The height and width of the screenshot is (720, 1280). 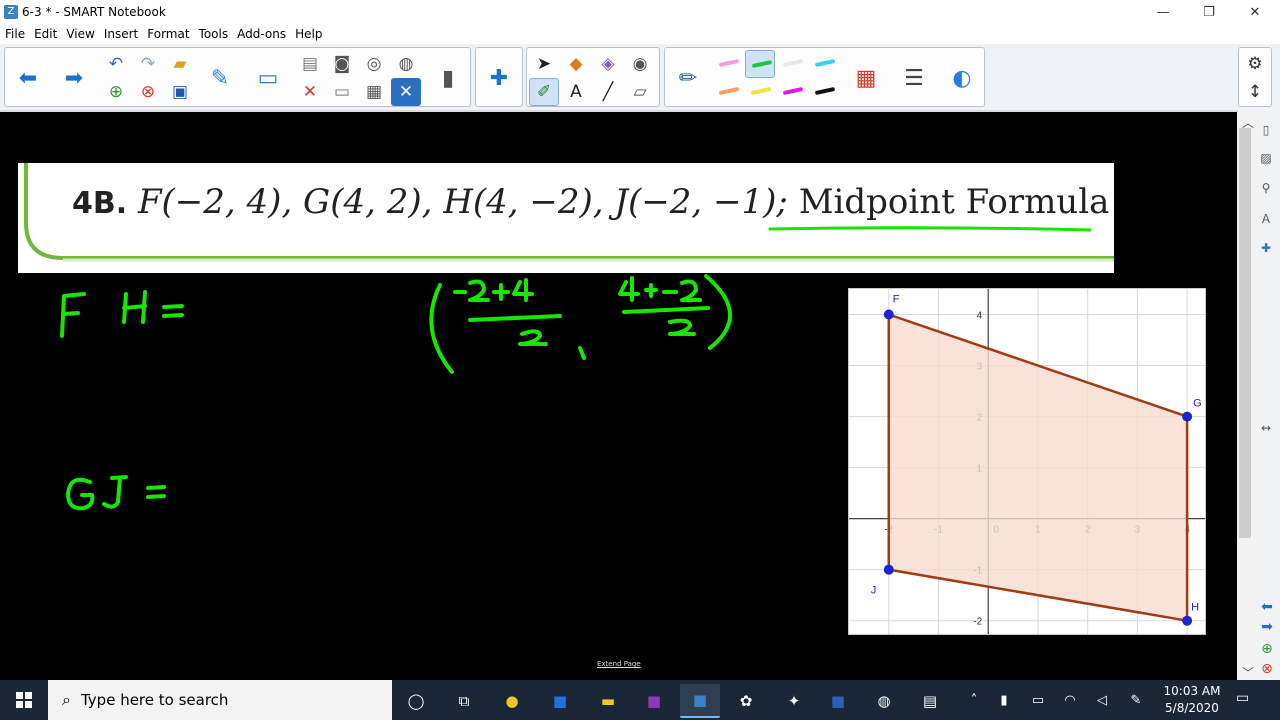 I want to click on app-taskbar-icon-4: ▤, so click(x=930, y=701).